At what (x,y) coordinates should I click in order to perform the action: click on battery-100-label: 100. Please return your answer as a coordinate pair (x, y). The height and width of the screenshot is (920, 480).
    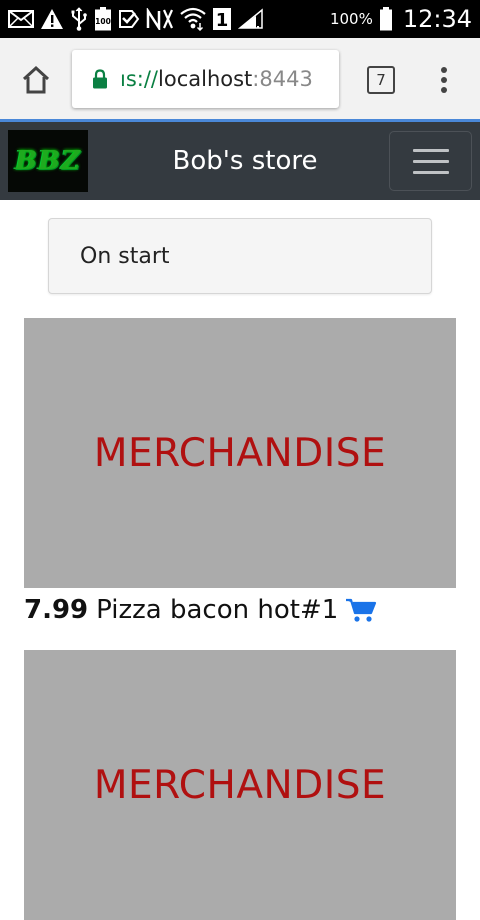
    Looking at the image, I should click on (103, 21).